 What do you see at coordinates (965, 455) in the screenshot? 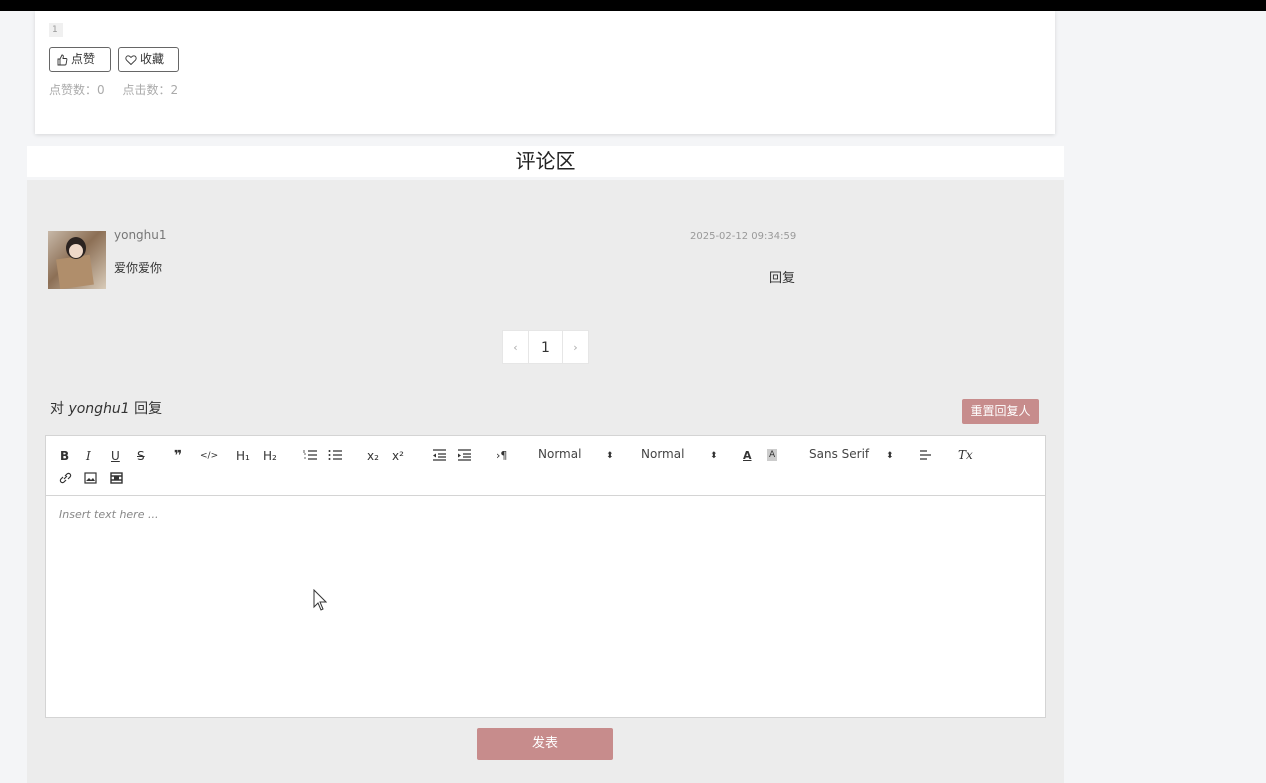
I see `clear-format-button: Tx` at bounding box center [965, 455].